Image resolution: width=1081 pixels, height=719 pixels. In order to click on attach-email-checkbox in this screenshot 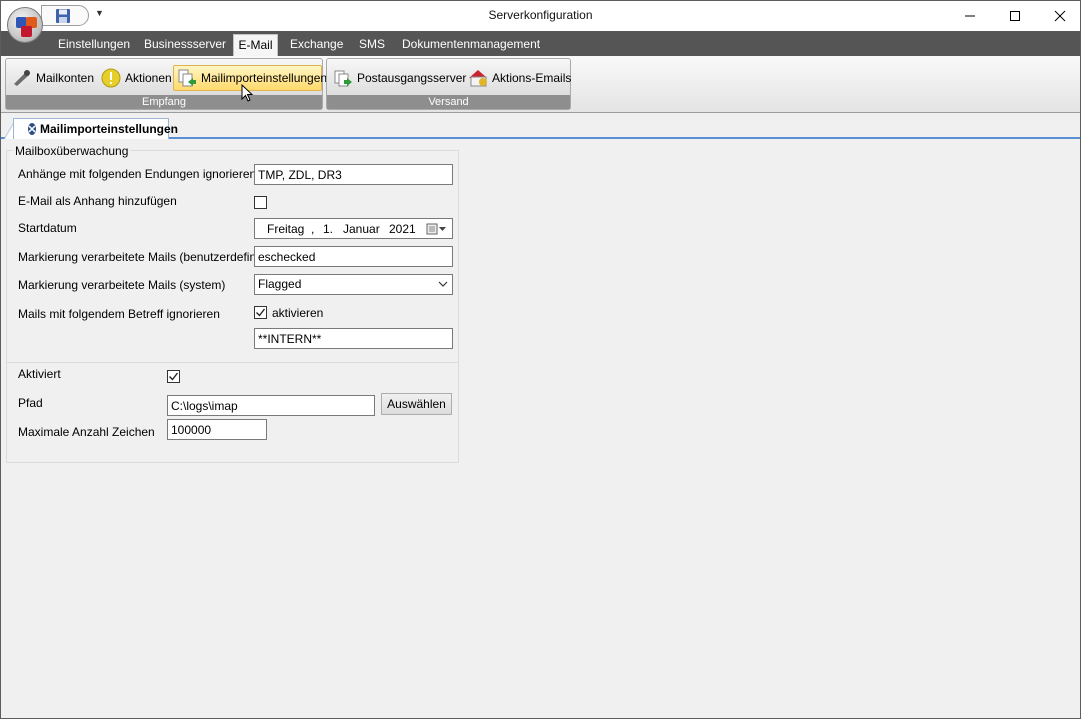, I will do `click(260, 202)`.